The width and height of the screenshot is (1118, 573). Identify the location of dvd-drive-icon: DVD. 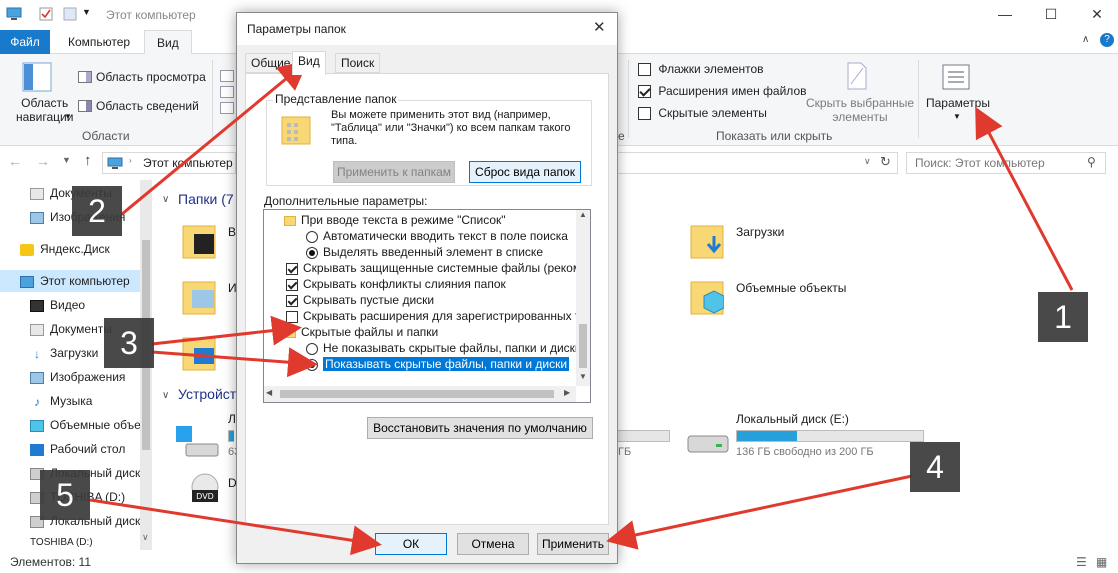
(205, 490).